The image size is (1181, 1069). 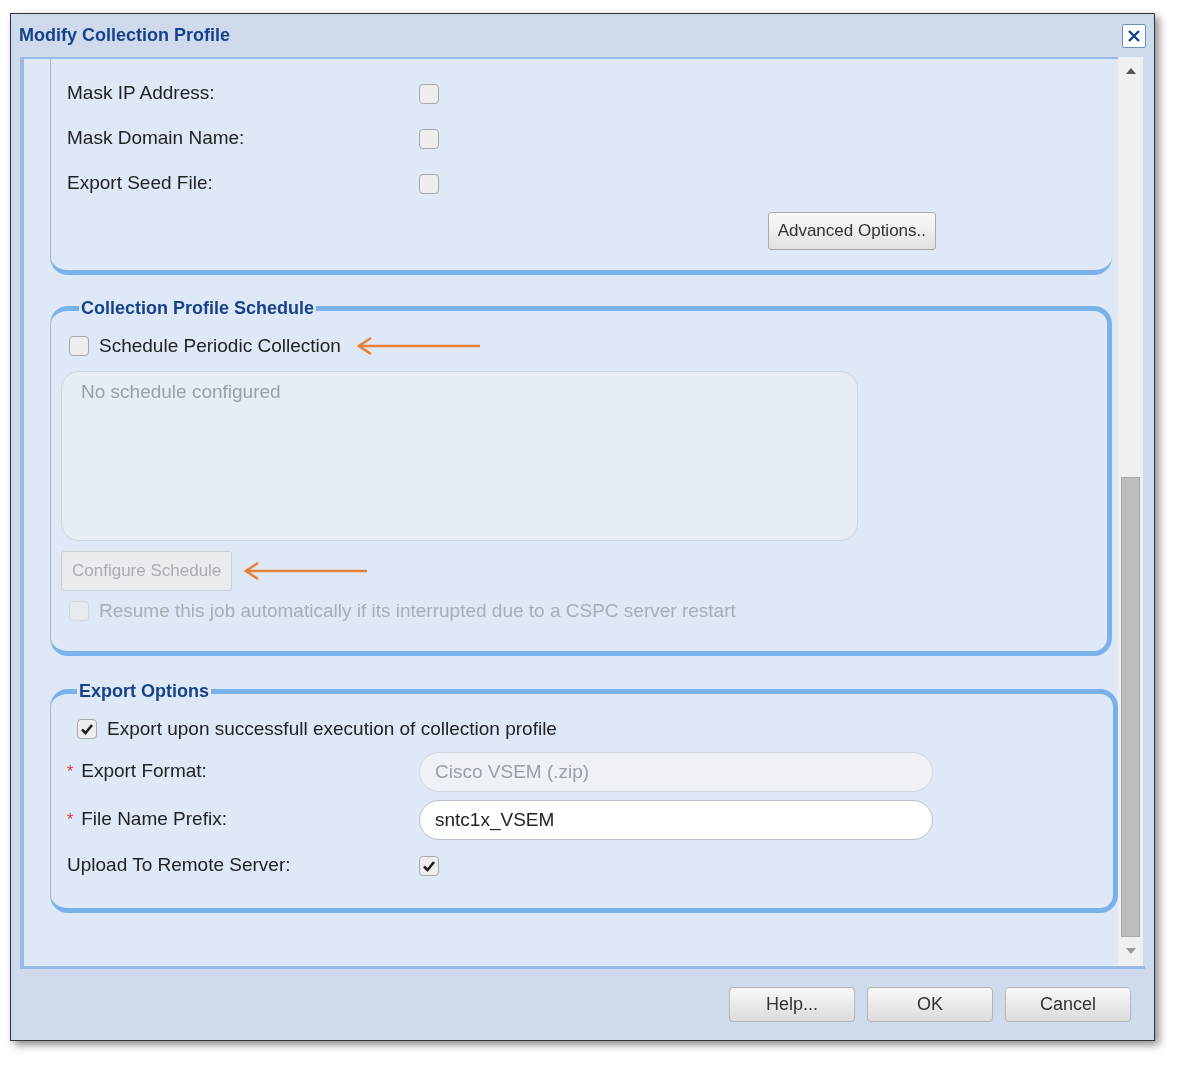 What do you see at coordinates (1130, 71) in the screenshot?
I see `scroll-up-icon` at bounding box center [1130, 71].